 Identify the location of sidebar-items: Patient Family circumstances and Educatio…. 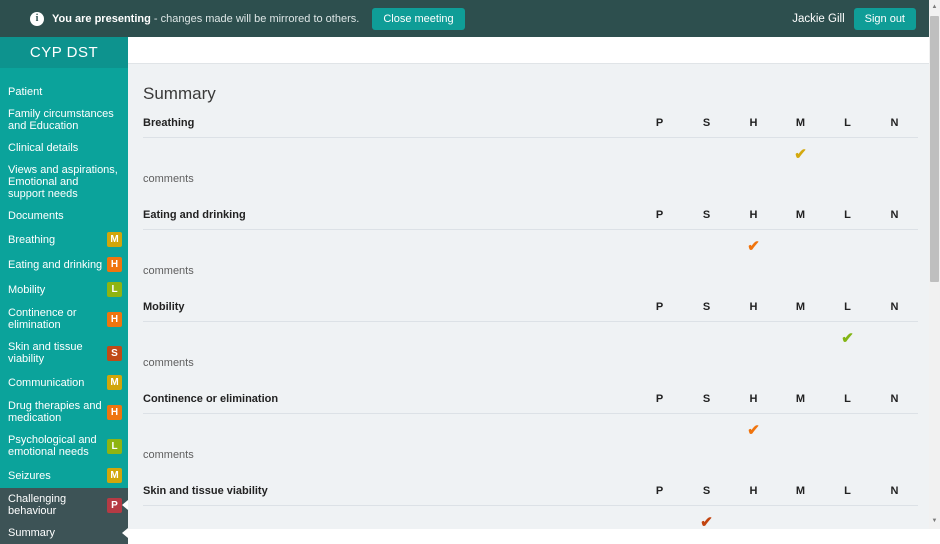
(64, 312).